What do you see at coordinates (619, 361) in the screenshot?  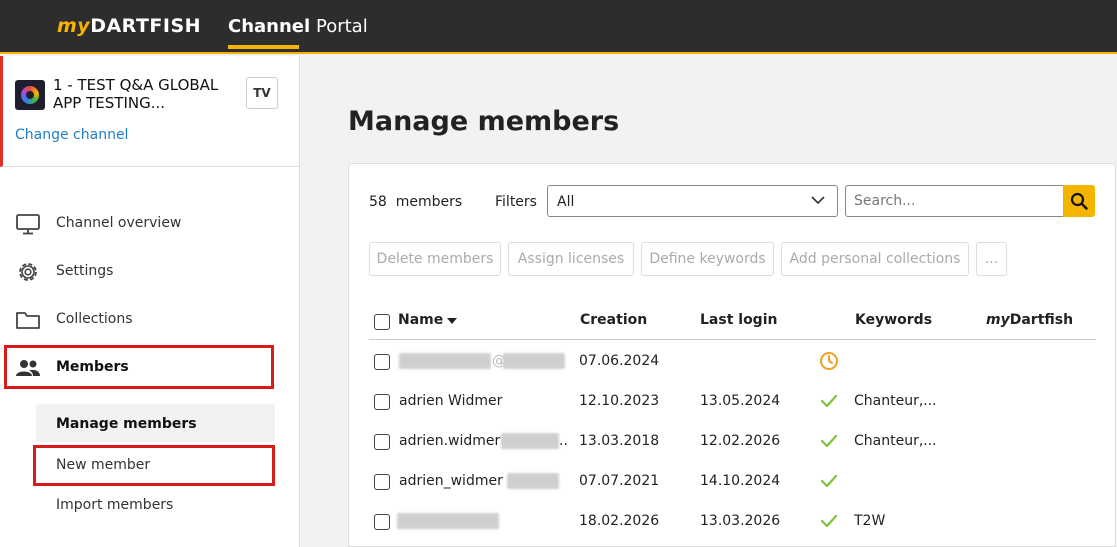 I see `creation-date: 07.06.2024` at bounding box center [619, 361].